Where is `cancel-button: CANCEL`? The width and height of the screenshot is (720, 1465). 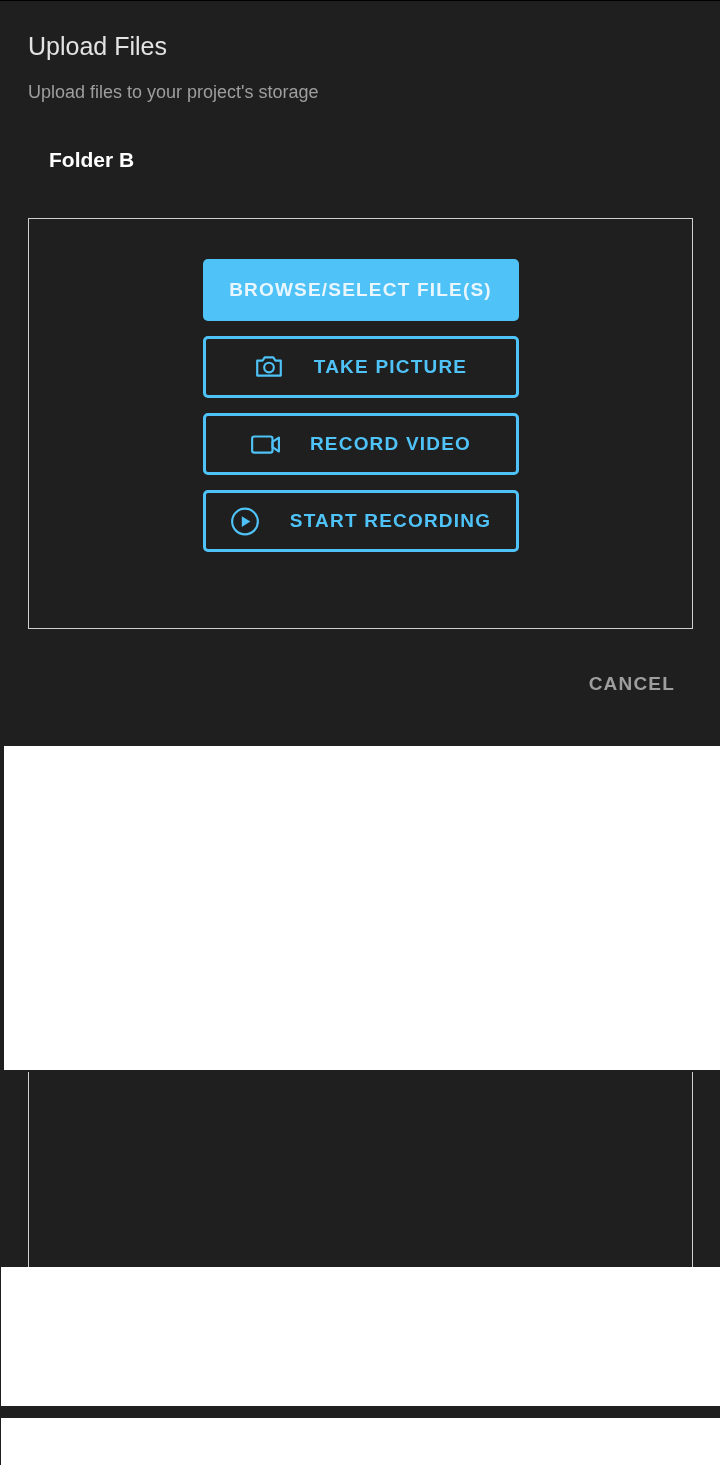
cancel-button: CANCEL is located at coordinates (631, 684).